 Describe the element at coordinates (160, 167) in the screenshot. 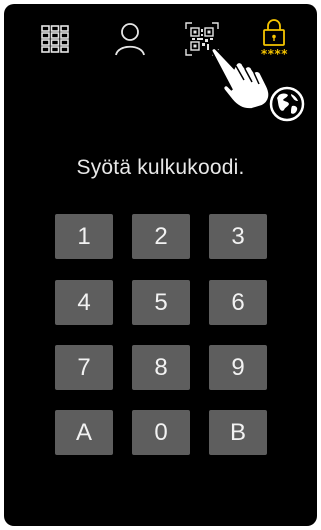

I see `access-code-prompt: Syötä kulkukoodi.` at that location.